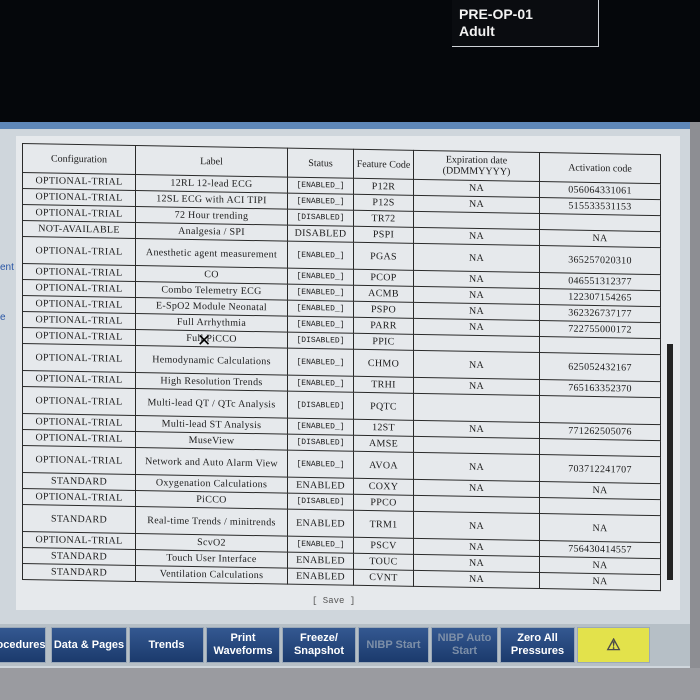 The width and height of the screenshot is (700, 700). I want to click on button-label: Data & Pages, so click(89, 644).